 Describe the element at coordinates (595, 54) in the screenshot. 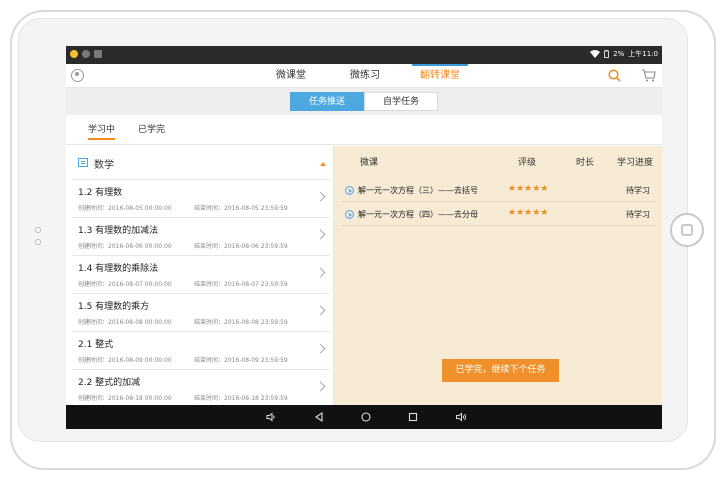

I see `wifi-icon` at that location.